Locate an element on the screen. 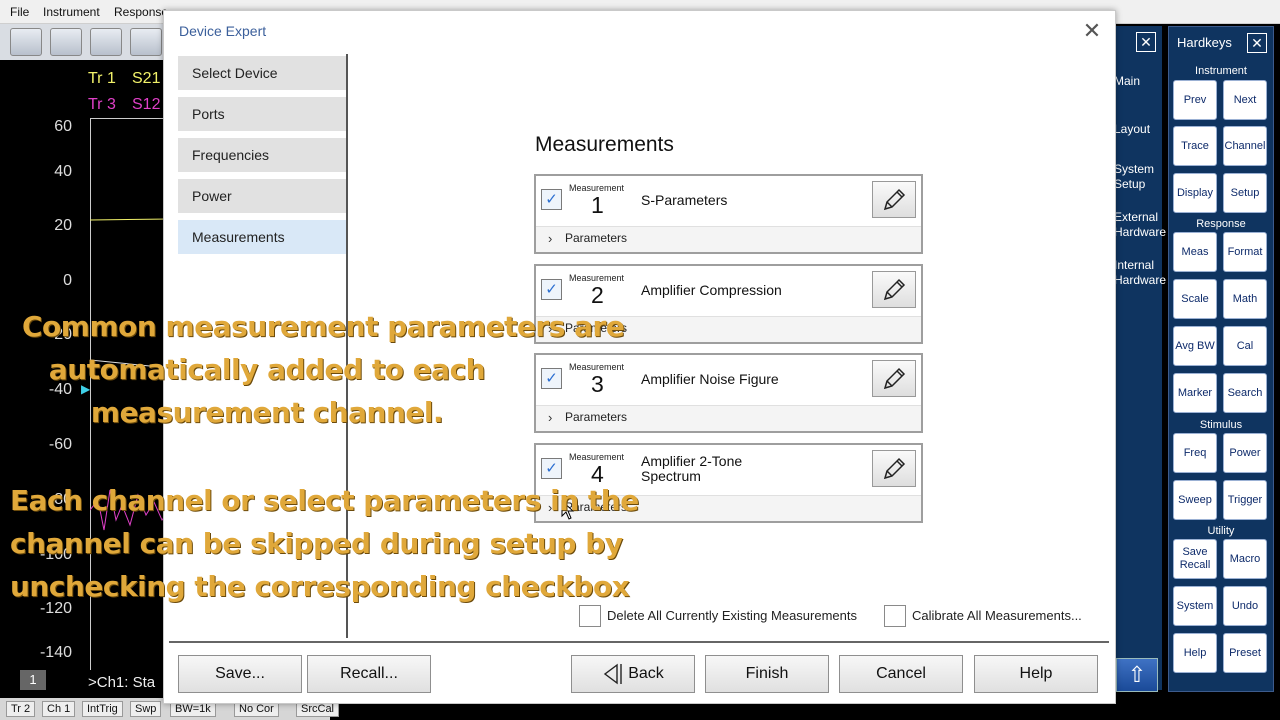 This screenshot has width=1280, height=720. measurement-number: 1 is located at coordinates (597, 205).